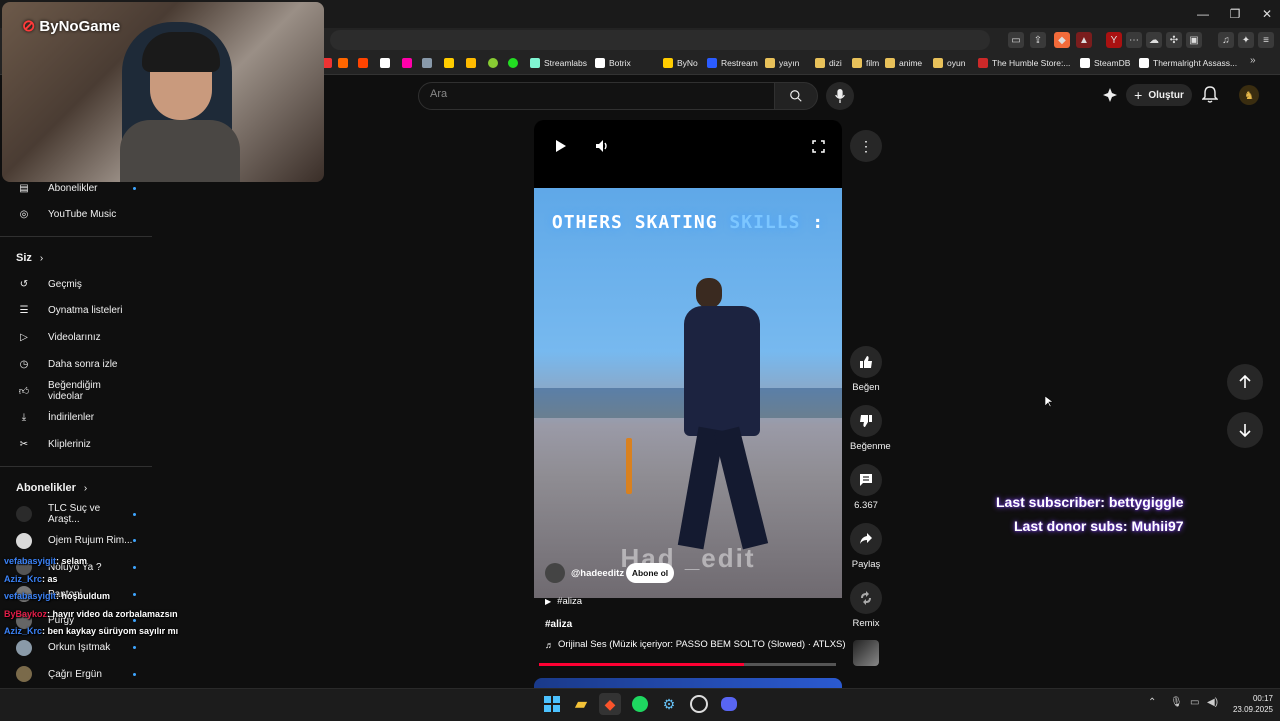 This screenshot has height=721, width=1280. What do you see at coordinates (782, 63) in the screenshot?
I see `bookmark-item: yayın` at bounding box center [782, 63].